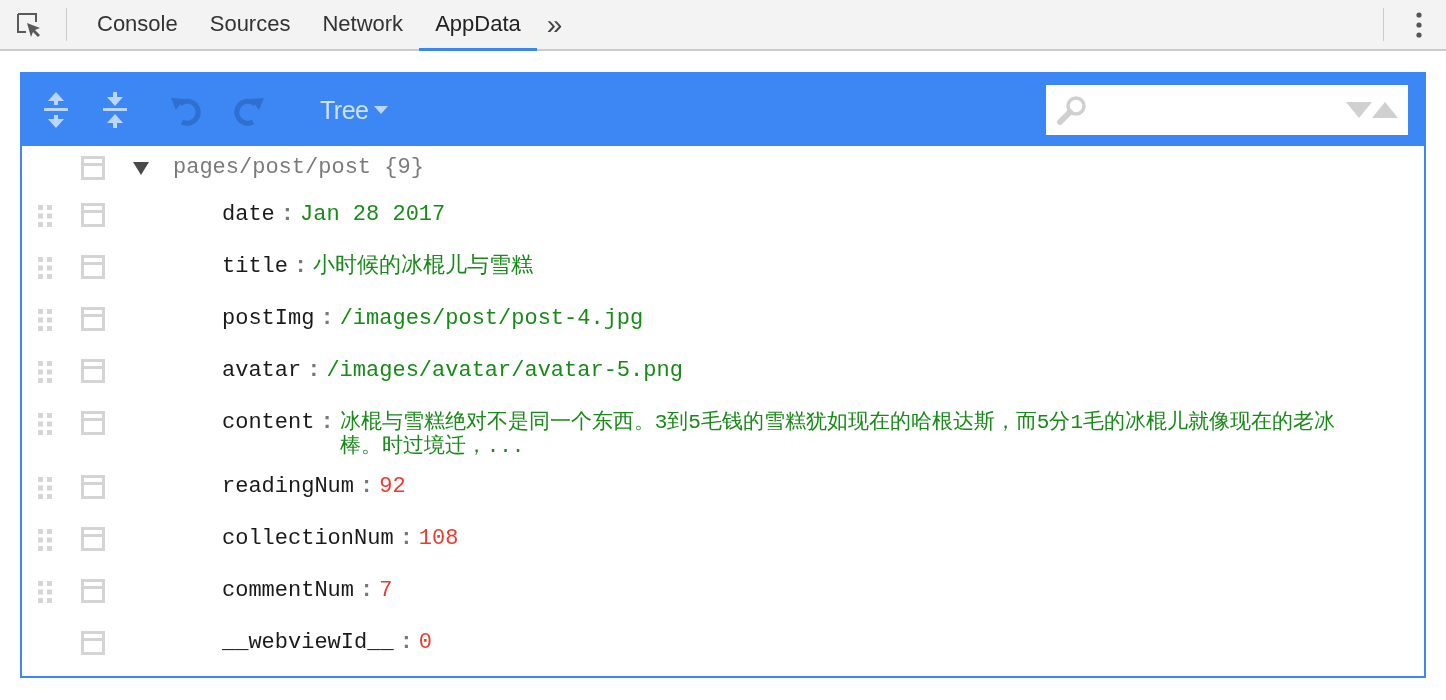 The image size is (1446, 700). What do you see at coordinates (554, 24) in the screenshot?
I see `more-tabs-button: »` at bounding box center [554, 24].